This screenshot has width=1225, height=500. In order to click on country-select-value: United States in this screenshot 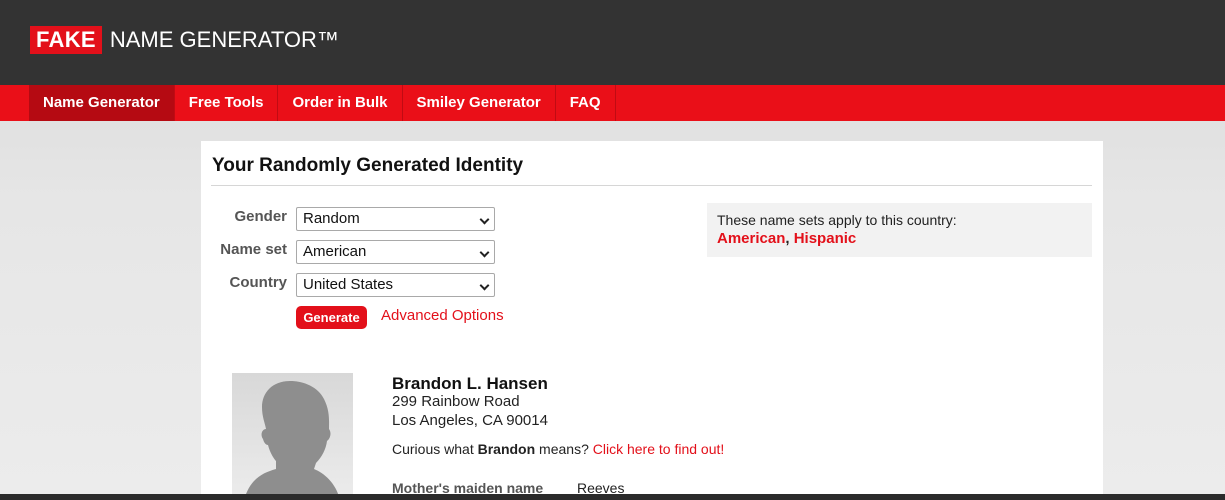, I will do `click(348, 284)`.